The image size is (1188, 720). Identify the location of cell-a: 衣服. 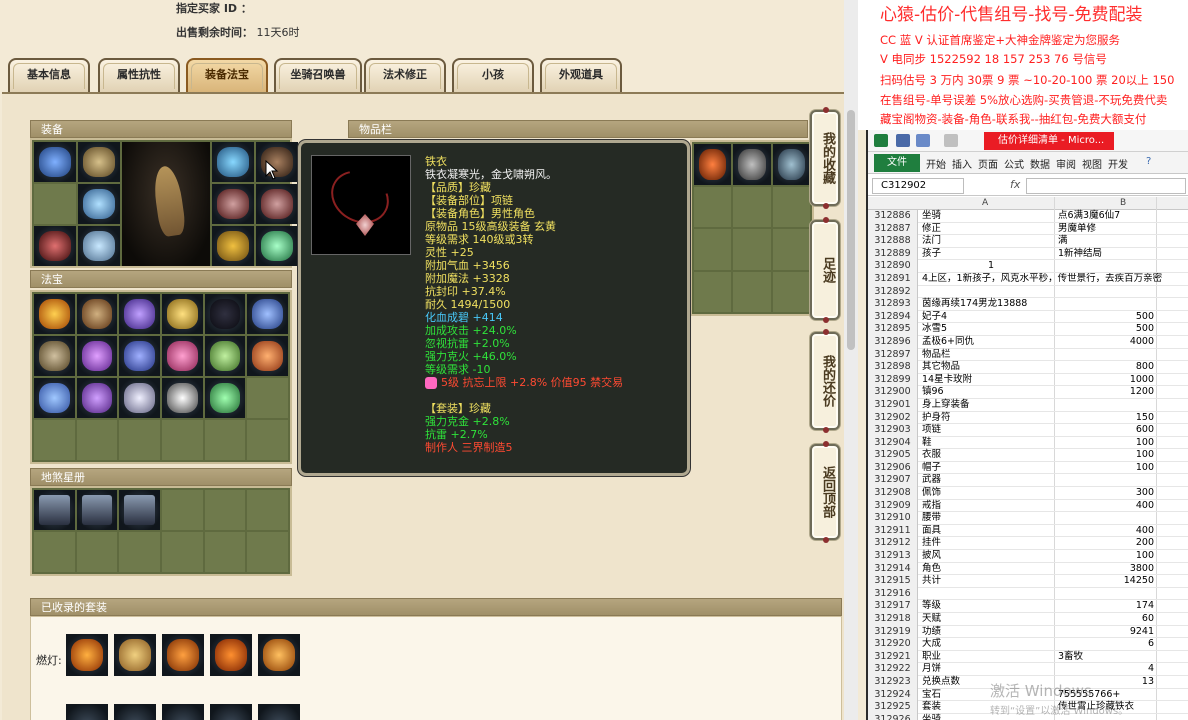
(987, 455).